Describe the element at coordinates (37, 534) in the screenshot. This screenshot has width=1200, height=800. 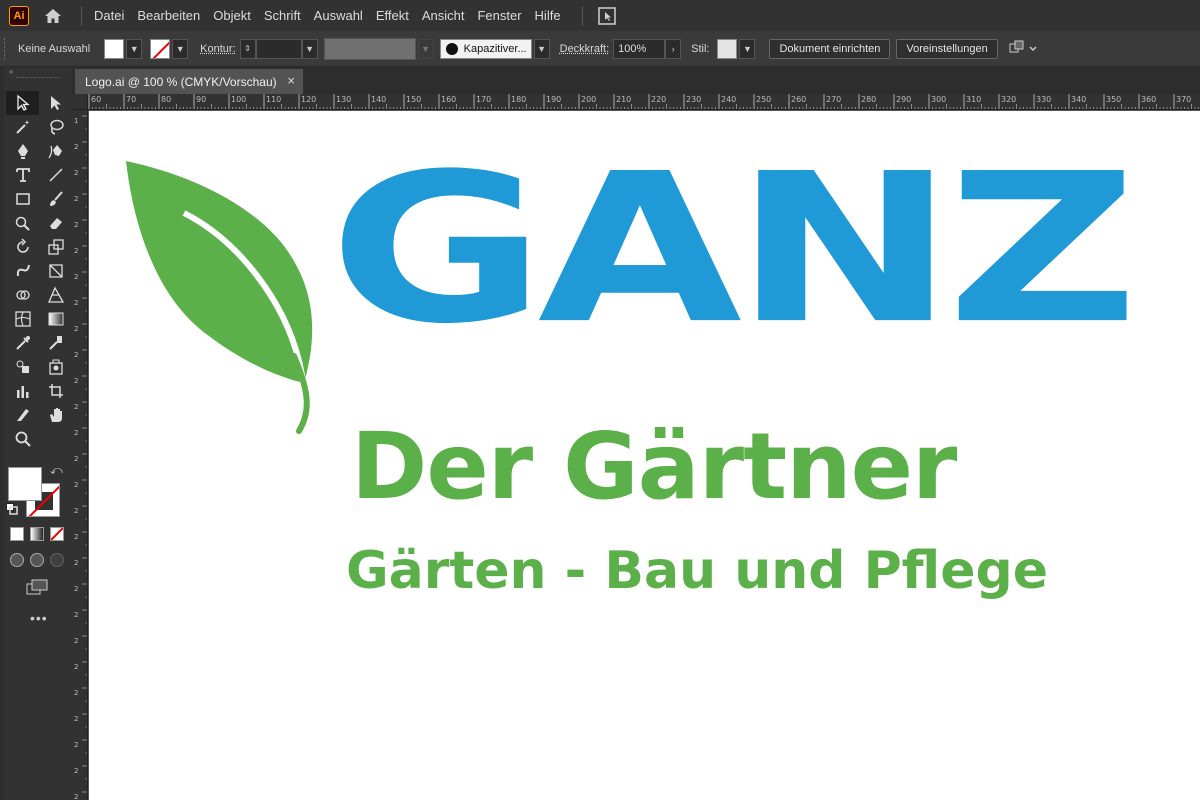
I see `gradient-mode-button` at that location.